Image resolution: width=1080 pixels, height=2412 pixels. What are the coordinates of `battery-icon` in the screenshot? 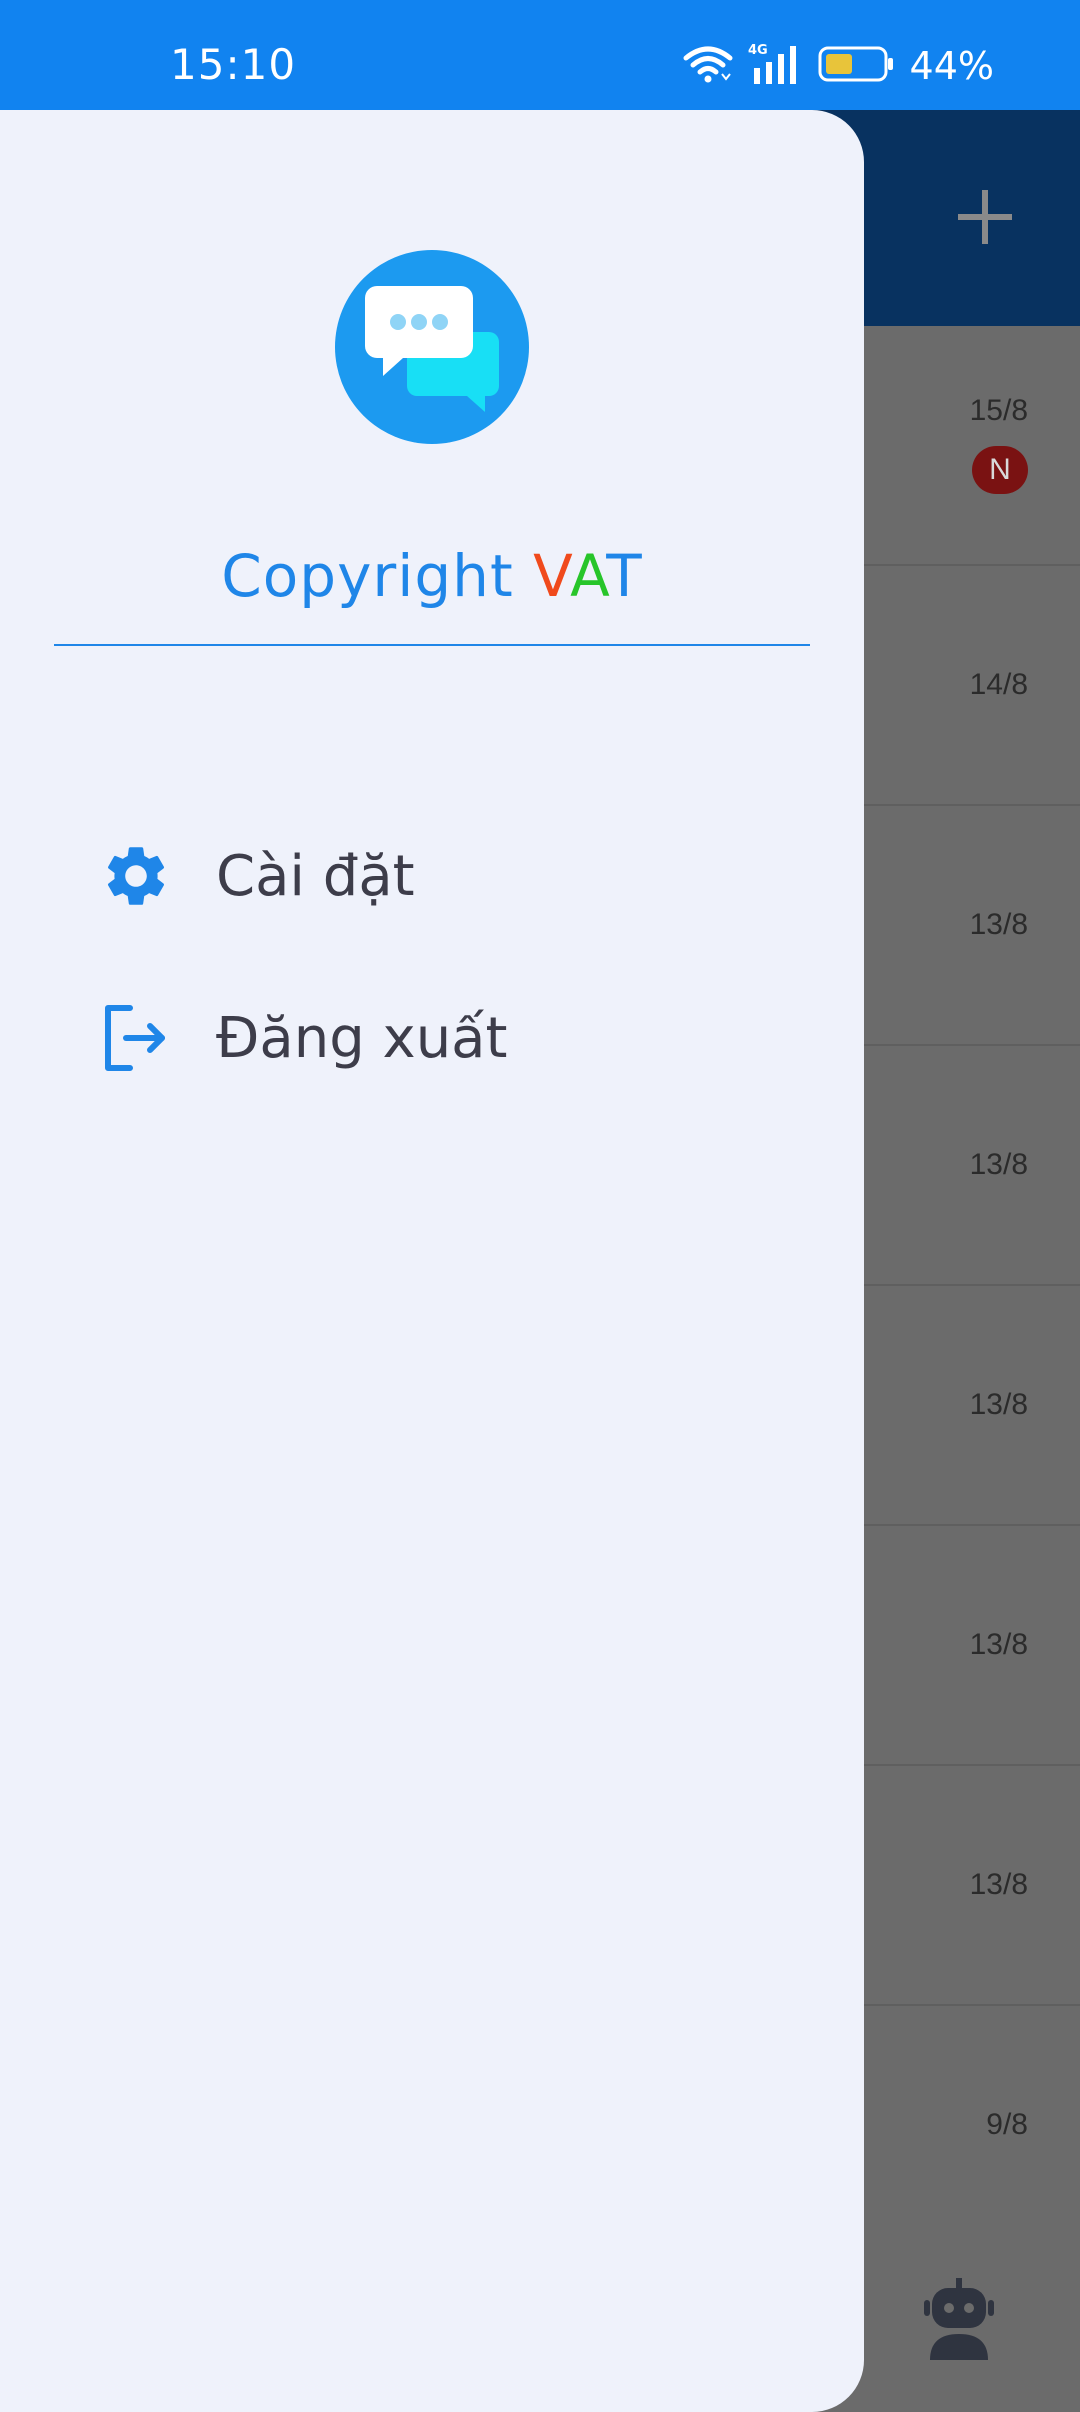 It's located at (857, 66).